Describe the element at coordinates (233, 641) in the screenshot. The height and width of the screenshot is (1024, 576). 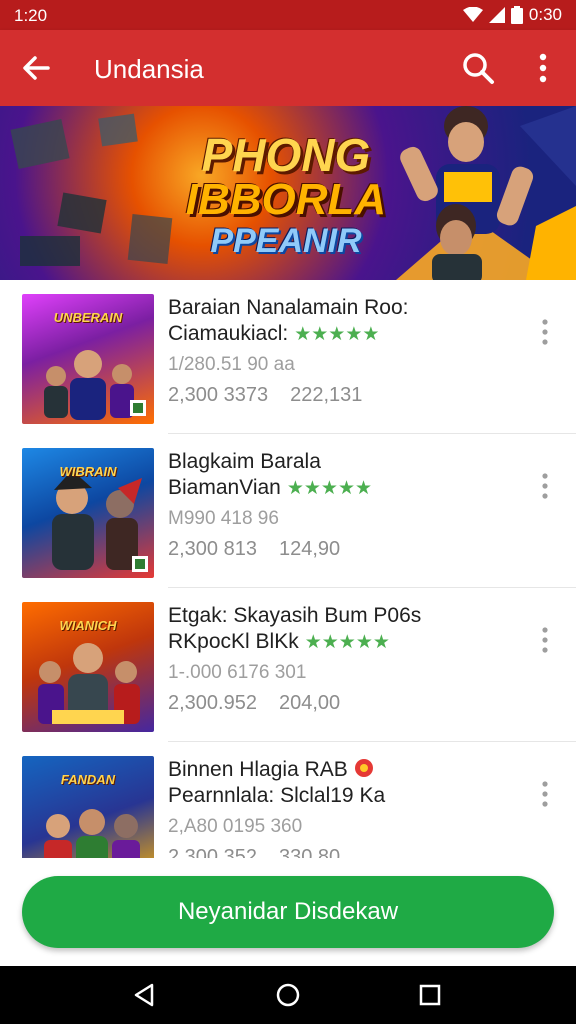
I see `item-subtitle: RKpocKl BlKk` at that location.